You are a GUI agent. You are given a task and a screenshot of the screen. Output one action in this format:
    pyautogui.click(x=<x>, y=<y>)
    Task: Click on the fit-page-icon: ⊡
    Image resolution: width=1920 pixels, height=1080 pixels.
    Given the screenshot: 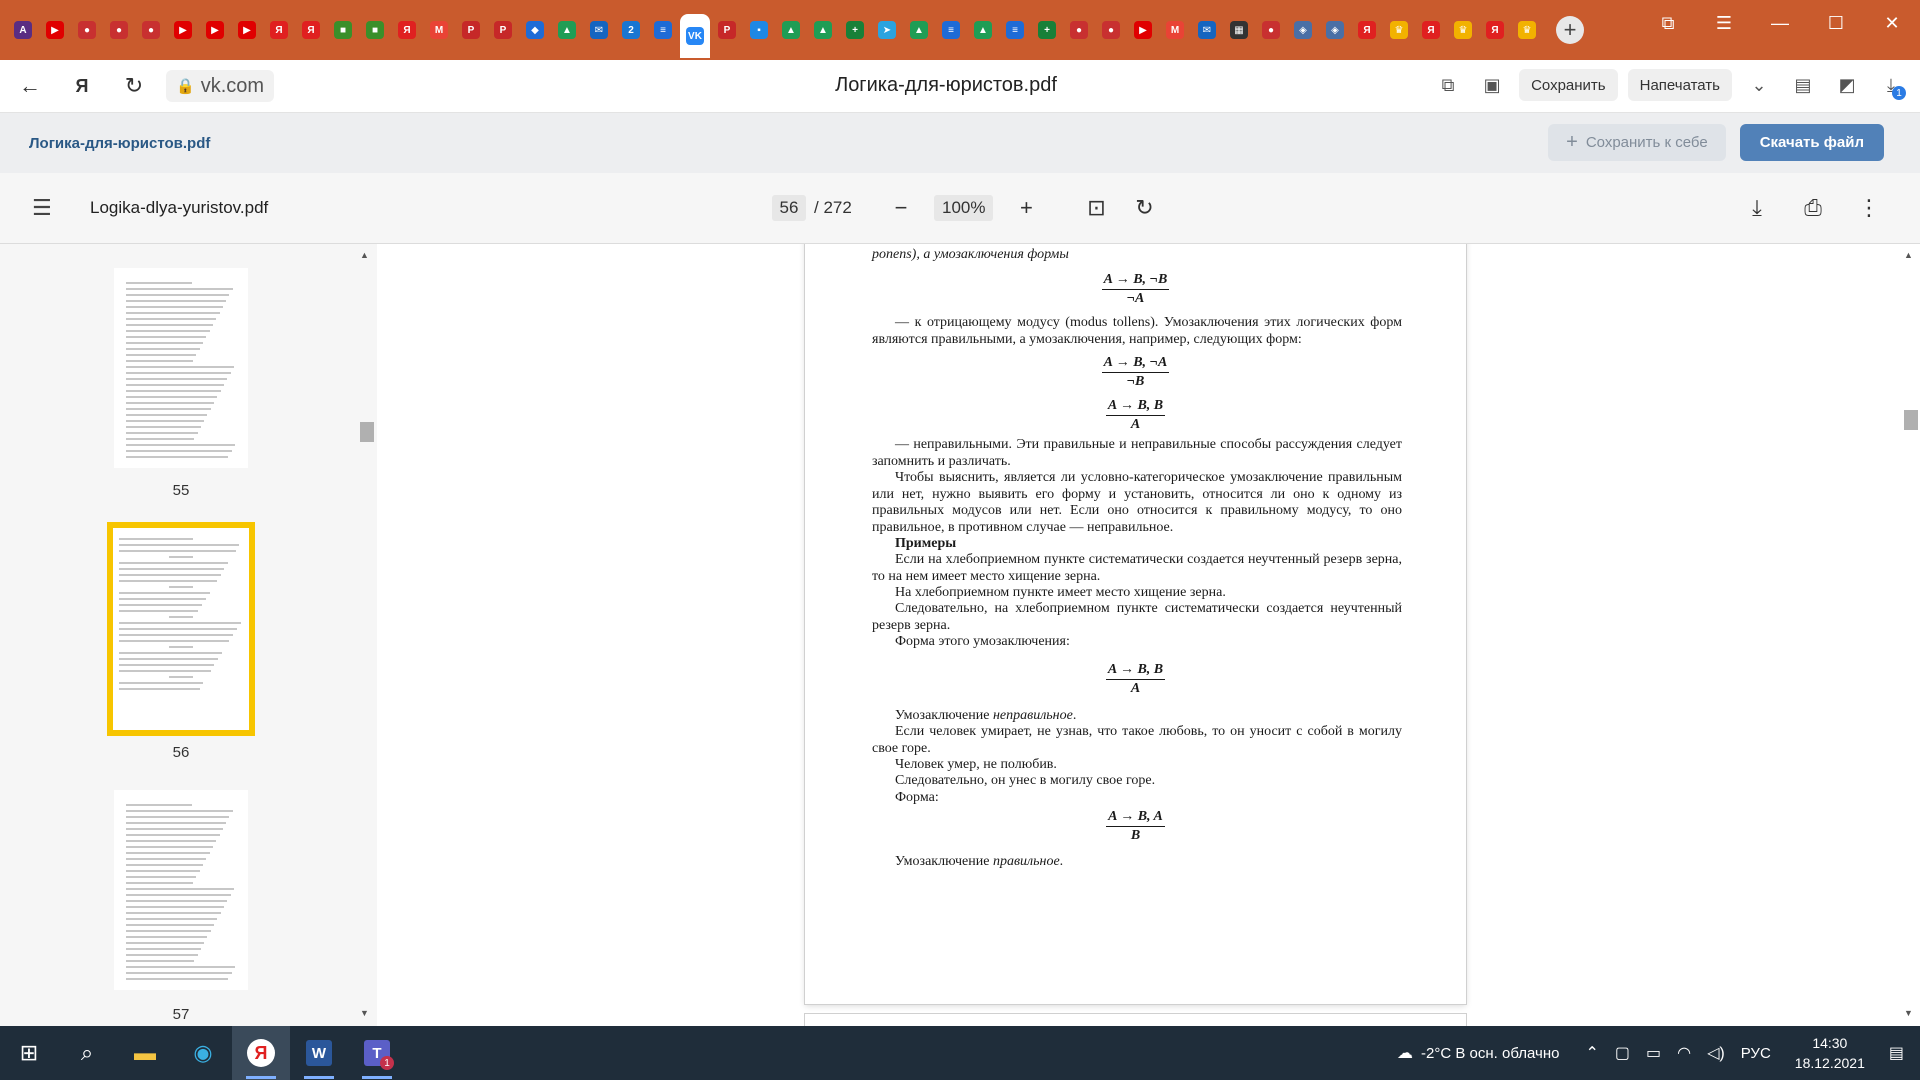 What is the action you would take?
    pyautogui.click(x=1096, y=208)
    